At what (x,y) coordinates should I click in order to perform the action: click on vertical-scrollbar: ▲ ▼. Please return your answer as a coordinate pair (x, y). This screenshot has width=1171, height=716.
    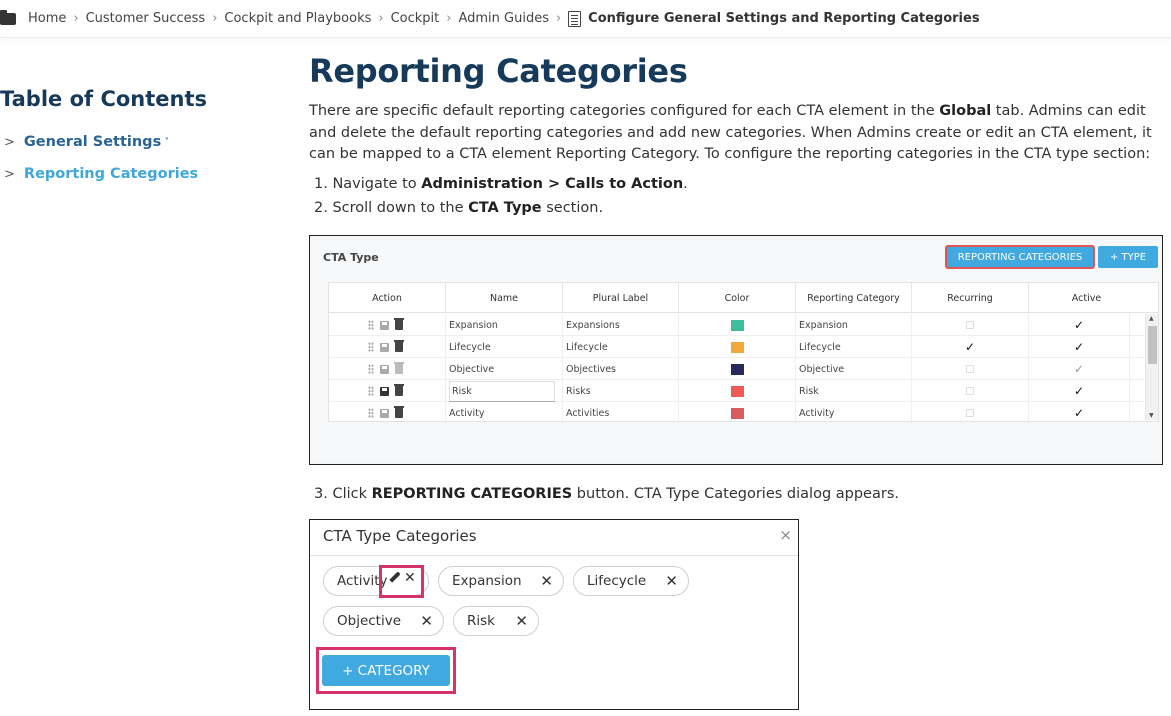
    Looking at the image, I should click on (1151, 367).